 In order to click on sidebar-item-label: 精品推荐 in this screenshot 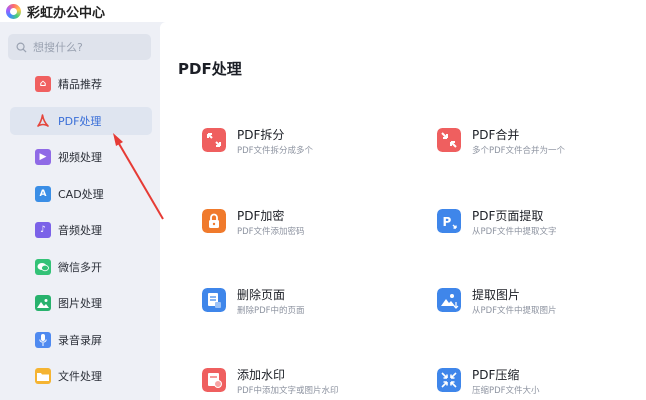, I will do `click(80, 84)`.